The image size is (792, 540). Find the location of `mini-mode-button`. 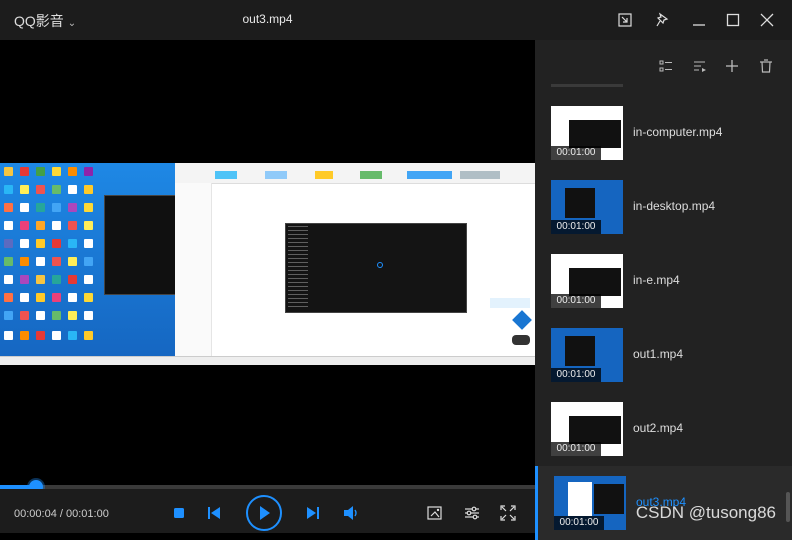

mini-mode-button is located at coordinates (625, 20).